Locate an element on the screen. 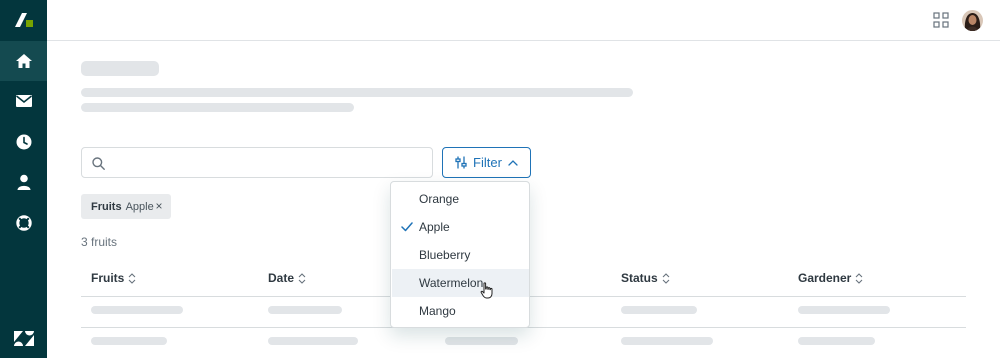  option-blueberry: Blueberry is located at coordinates (460, 255).